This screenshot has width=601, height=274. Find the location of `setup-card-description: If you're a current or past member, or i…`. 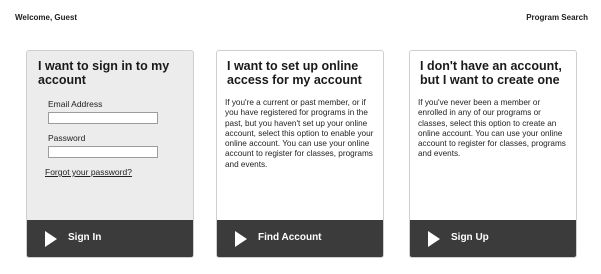

setup-card-description: If you're a current or past member, or i… is located at coordinates (299, 133).